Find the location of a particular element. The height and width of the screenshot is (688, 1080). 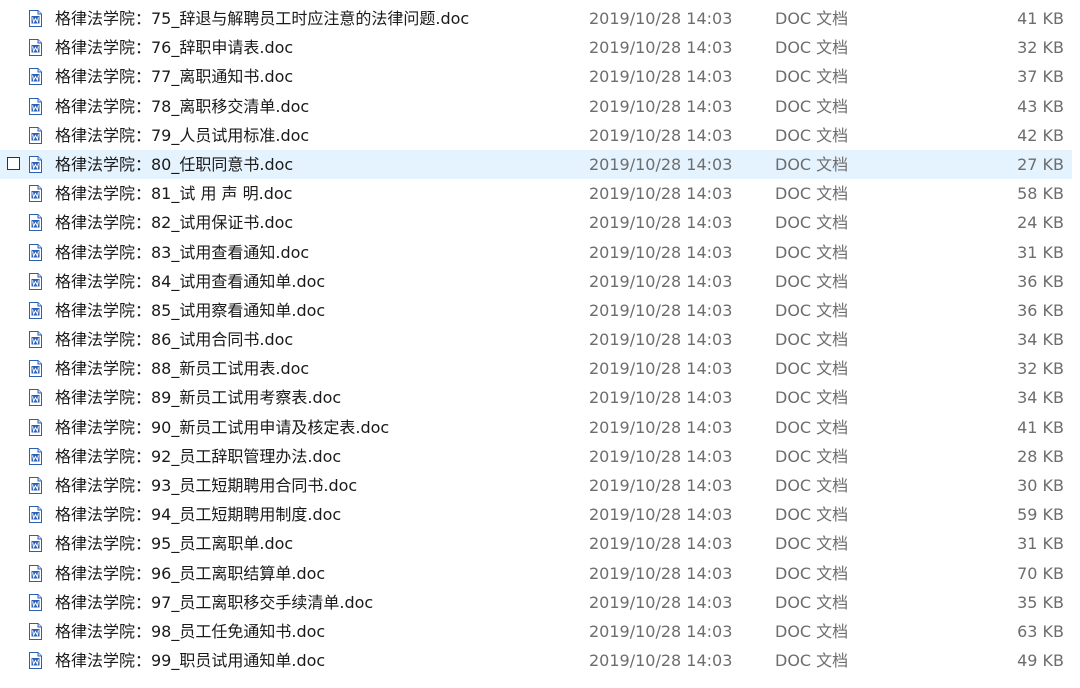

file-name: 格律法学院：94_员工短期聘用制度.doc is located at coordinates (198, 514).